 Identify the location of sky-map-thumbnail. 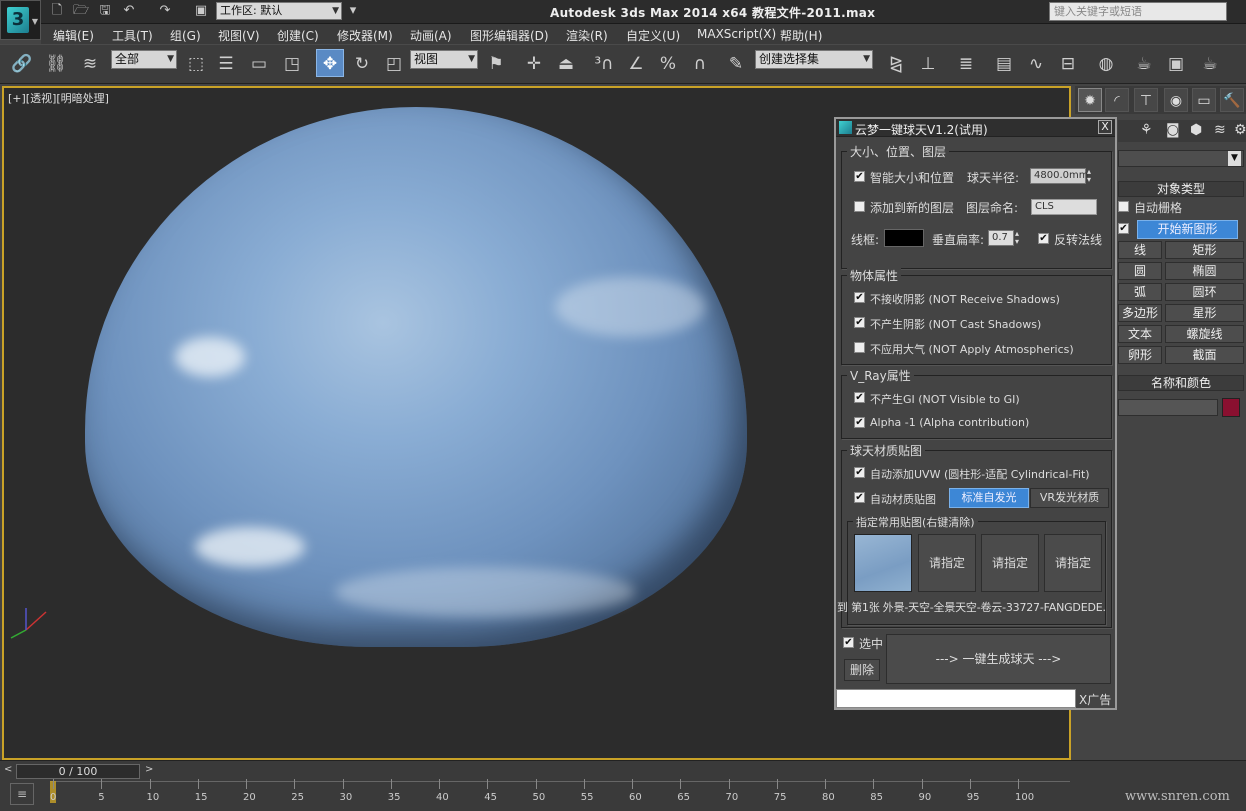
(883, 563).